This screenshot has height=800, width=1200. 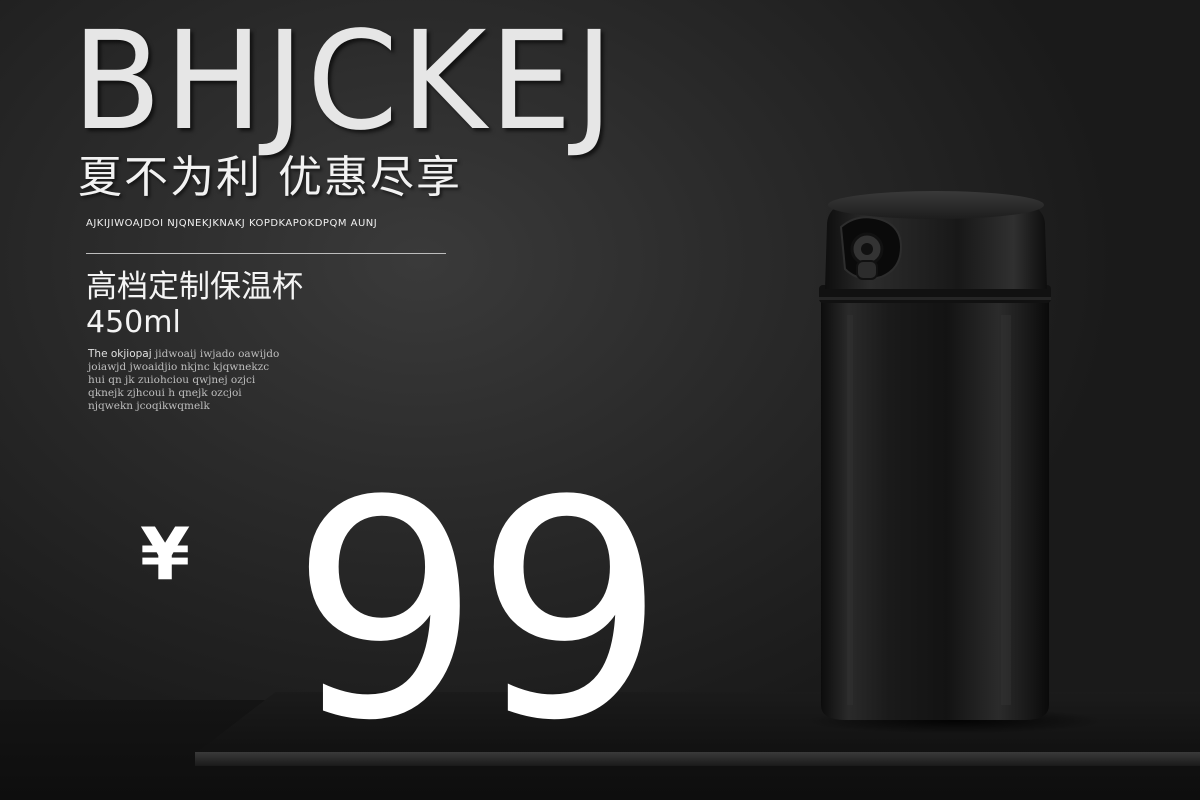 I want to click on product-name: 高档定制保温杯, so click(x=194, y=287).